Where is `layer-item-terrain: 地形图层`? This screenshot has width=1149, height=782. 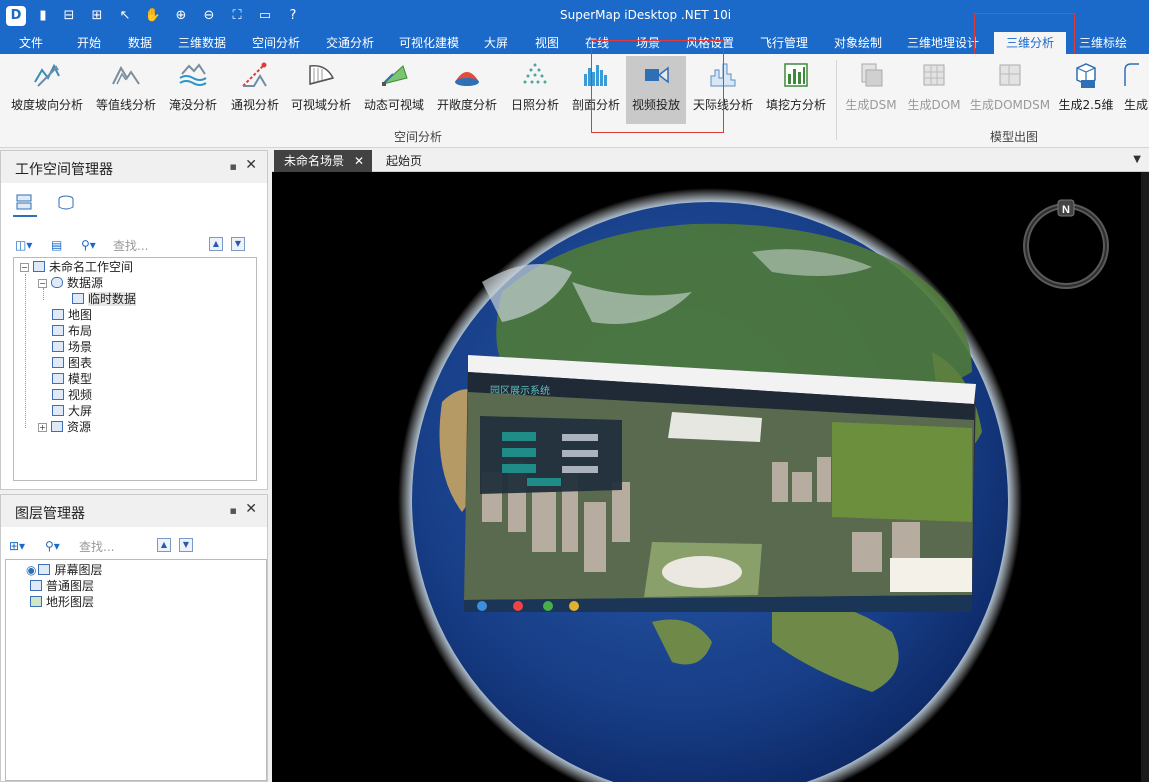
layer-item-terrain: 地形图层 is located at coordinates (62, 602).